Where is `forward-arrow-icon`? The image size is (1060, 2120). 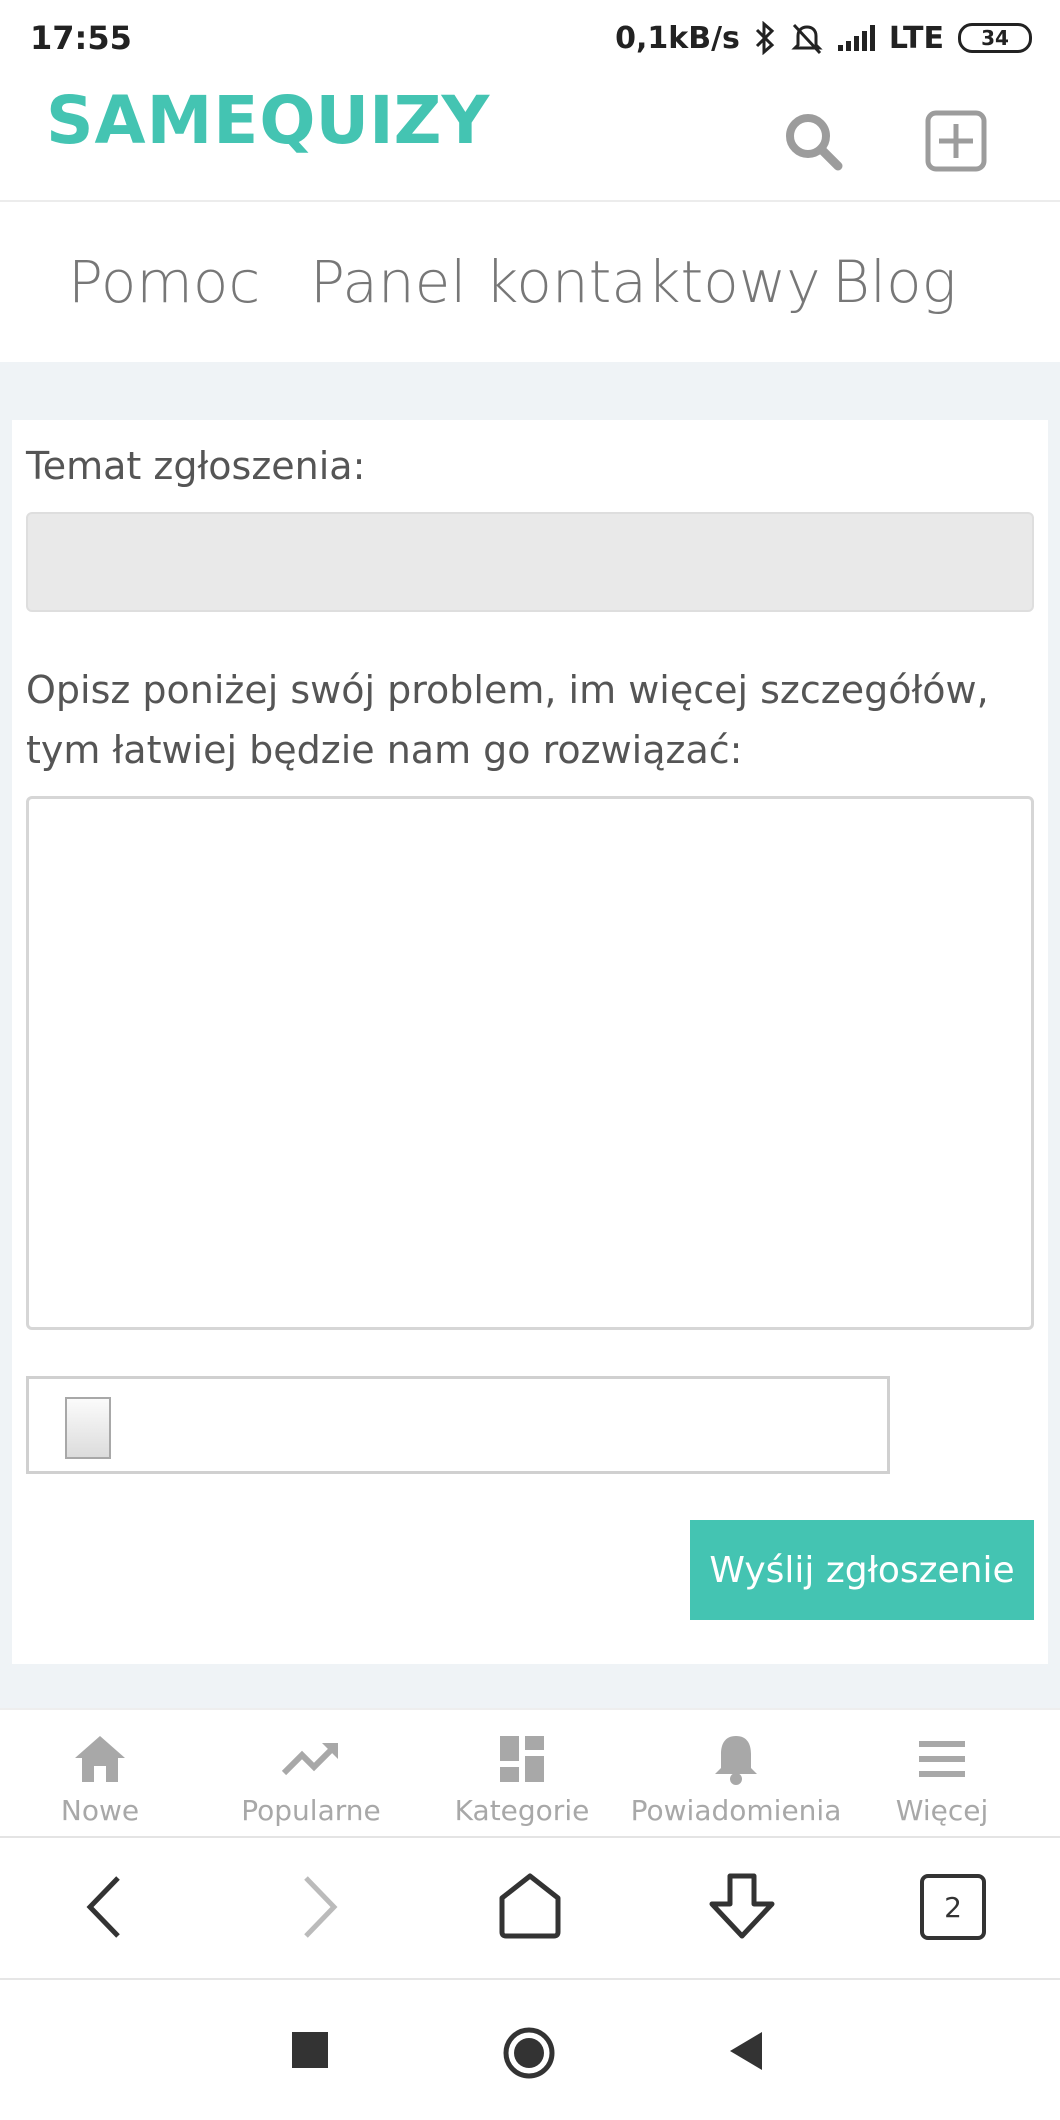
forward-arrow-icon is located at coordinates (319, 1907).